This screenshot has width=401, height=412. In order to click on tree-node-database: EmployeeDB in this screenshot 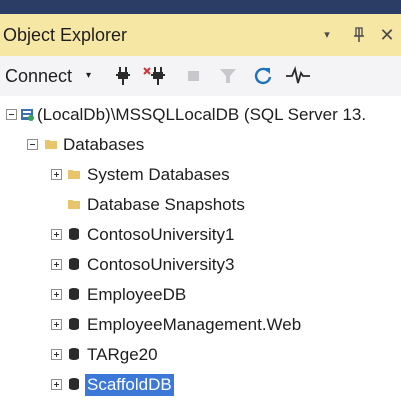, I will do `click(200, 297)`.